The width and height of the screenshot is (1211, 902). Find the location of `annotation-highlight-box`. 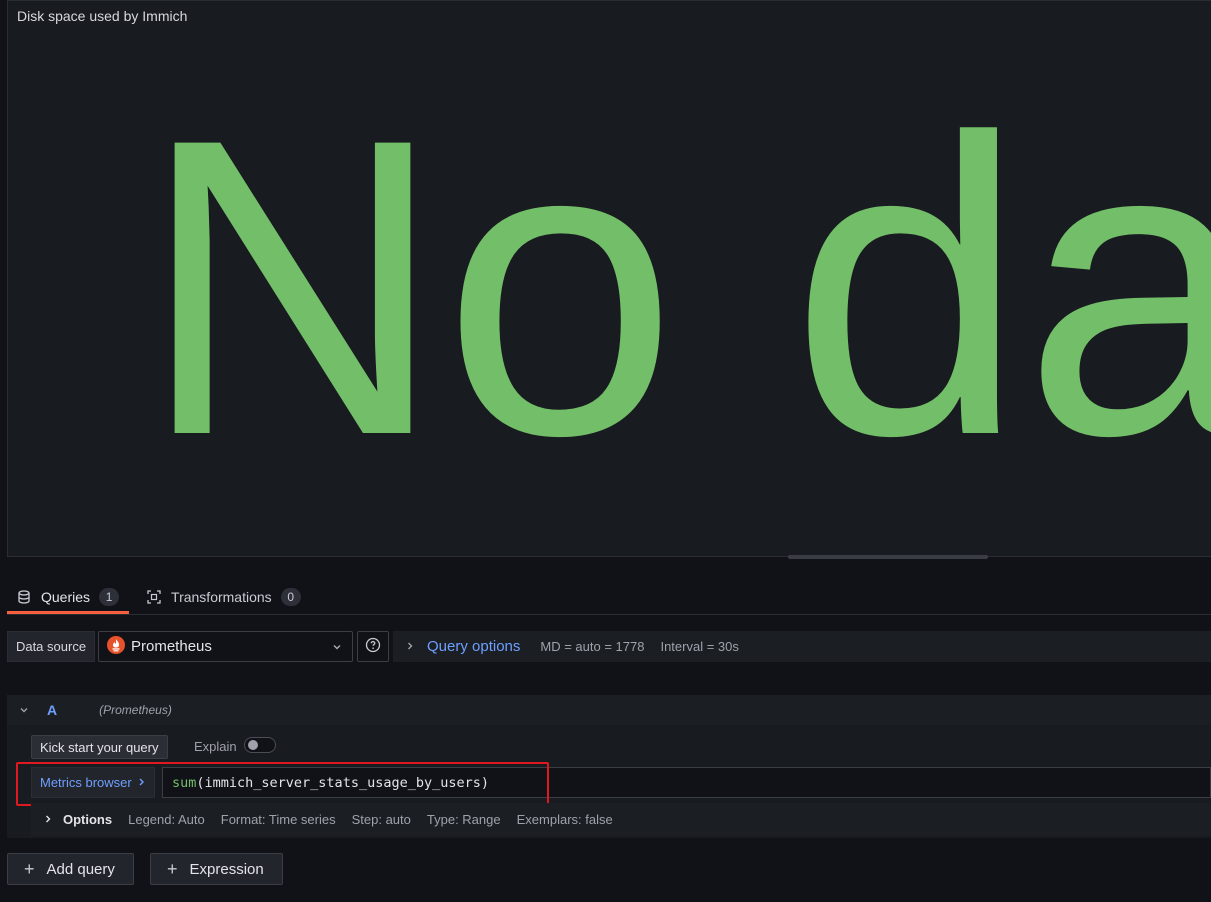

annotation-highlight-box is located at coordinates (282, 784).